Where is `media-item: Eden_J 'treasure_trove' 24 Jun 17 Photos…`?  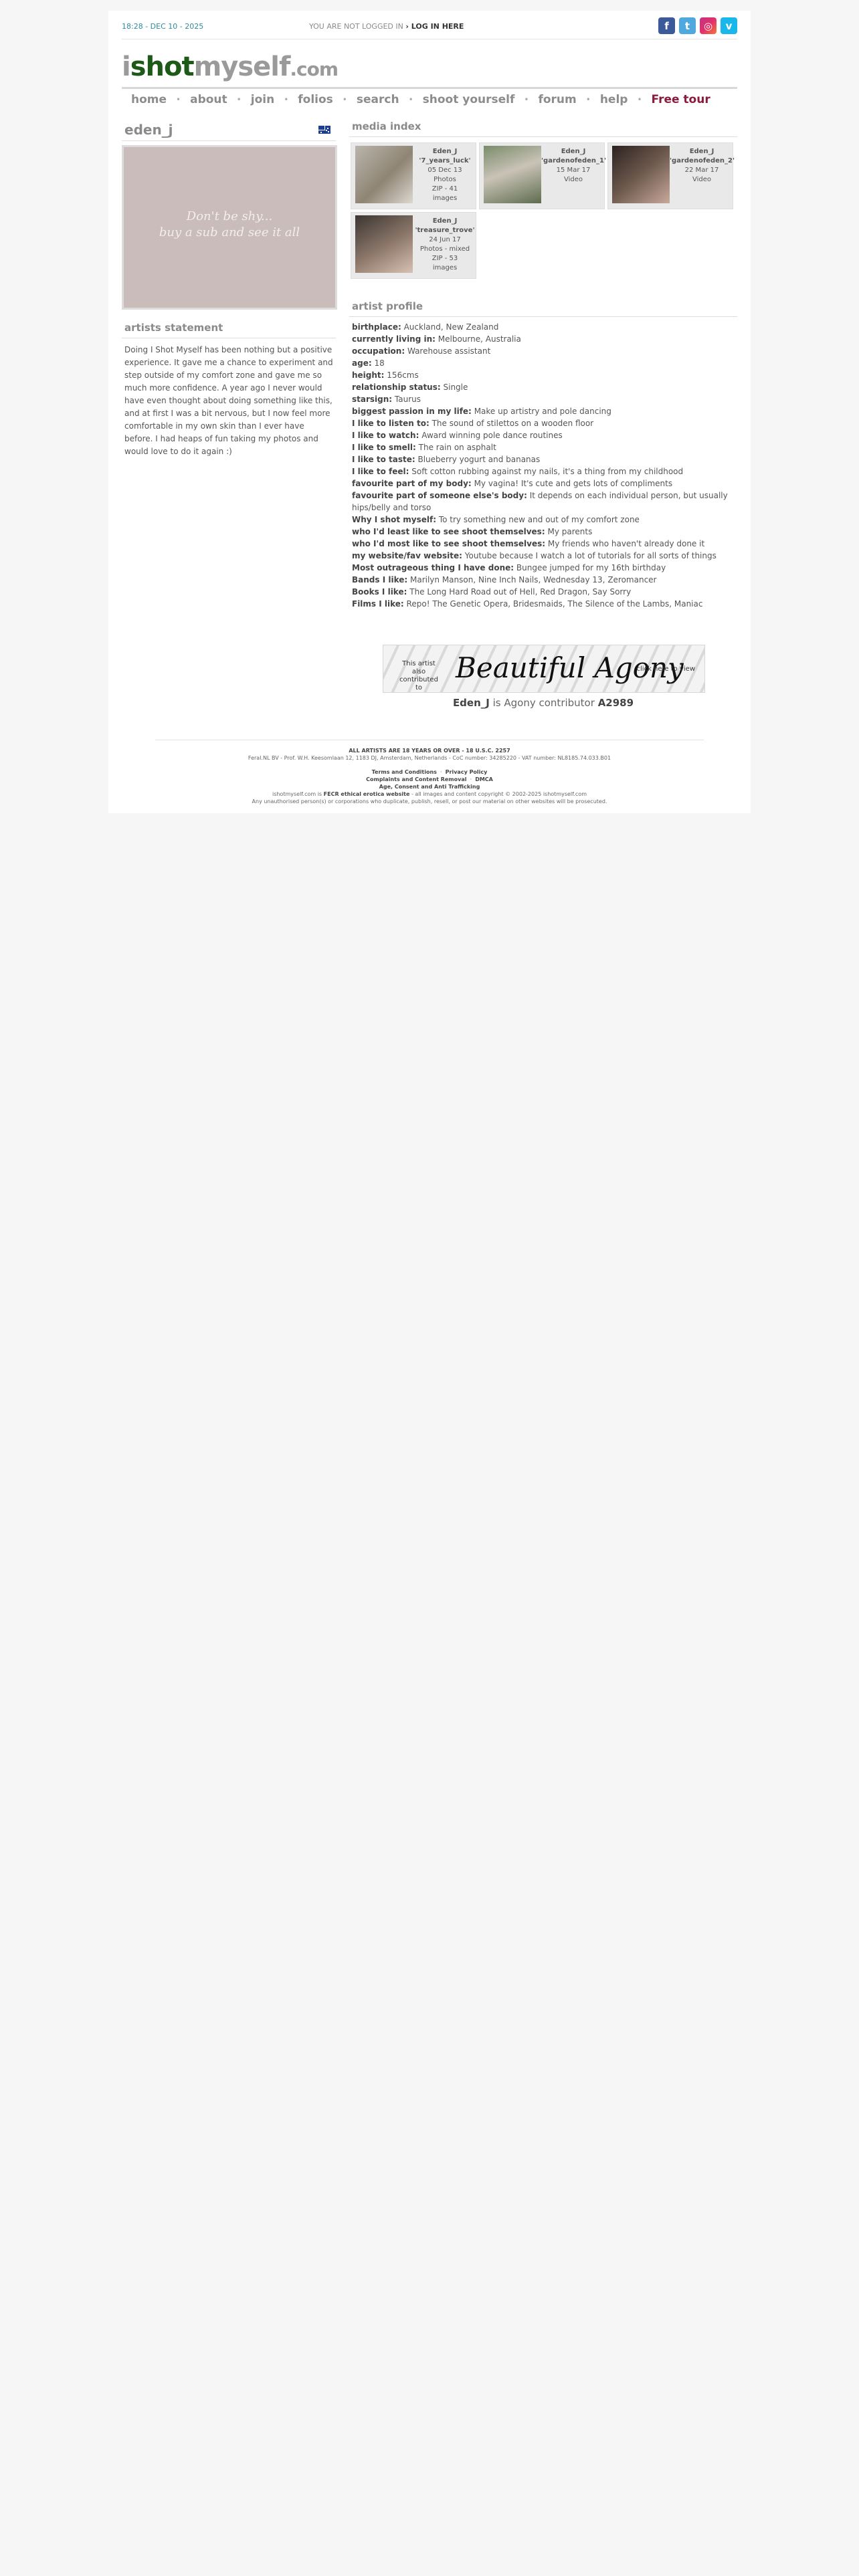 media-item: Eden_J 'treasure_trove' 24 Jun 17 Photos… is located at coordinates (413, 245).